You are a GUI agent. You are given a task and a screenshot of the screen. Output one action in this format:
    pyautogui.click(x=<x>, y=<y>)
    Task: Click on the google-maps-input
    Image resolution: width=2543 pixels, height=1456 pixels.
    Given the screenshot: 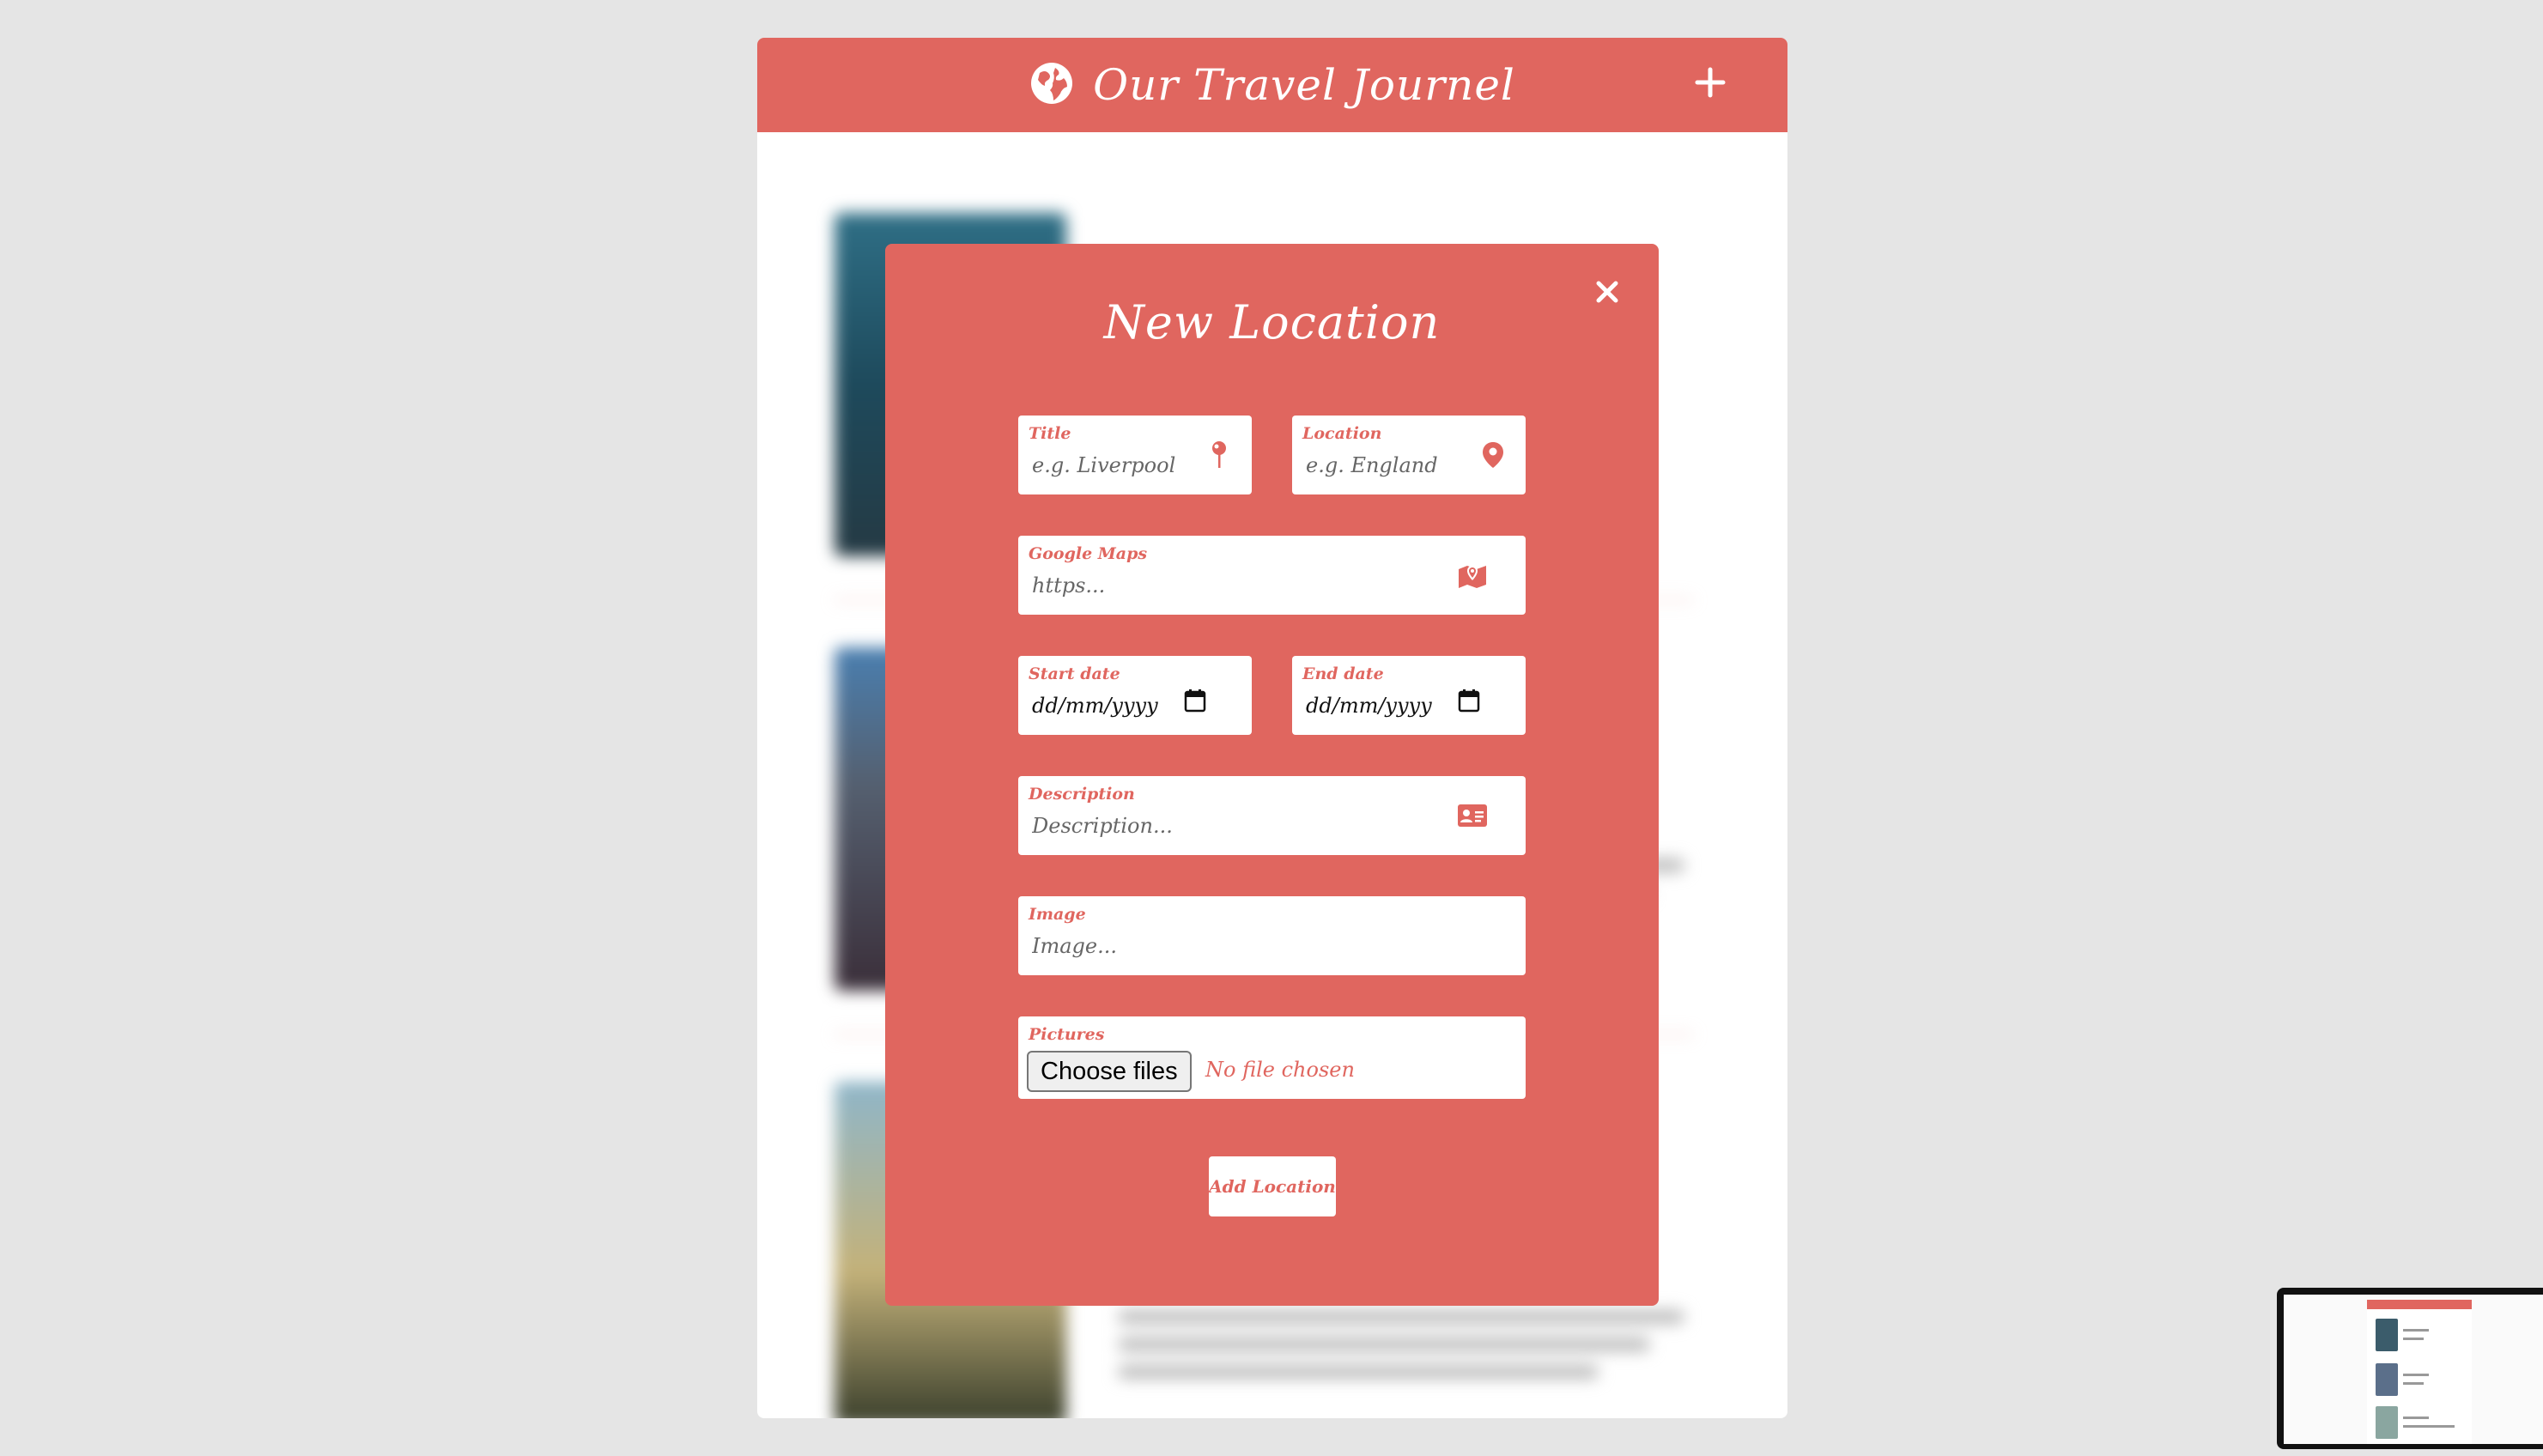 What is the action you would take?
    pyautogui.click(x=1238, y=586)
    